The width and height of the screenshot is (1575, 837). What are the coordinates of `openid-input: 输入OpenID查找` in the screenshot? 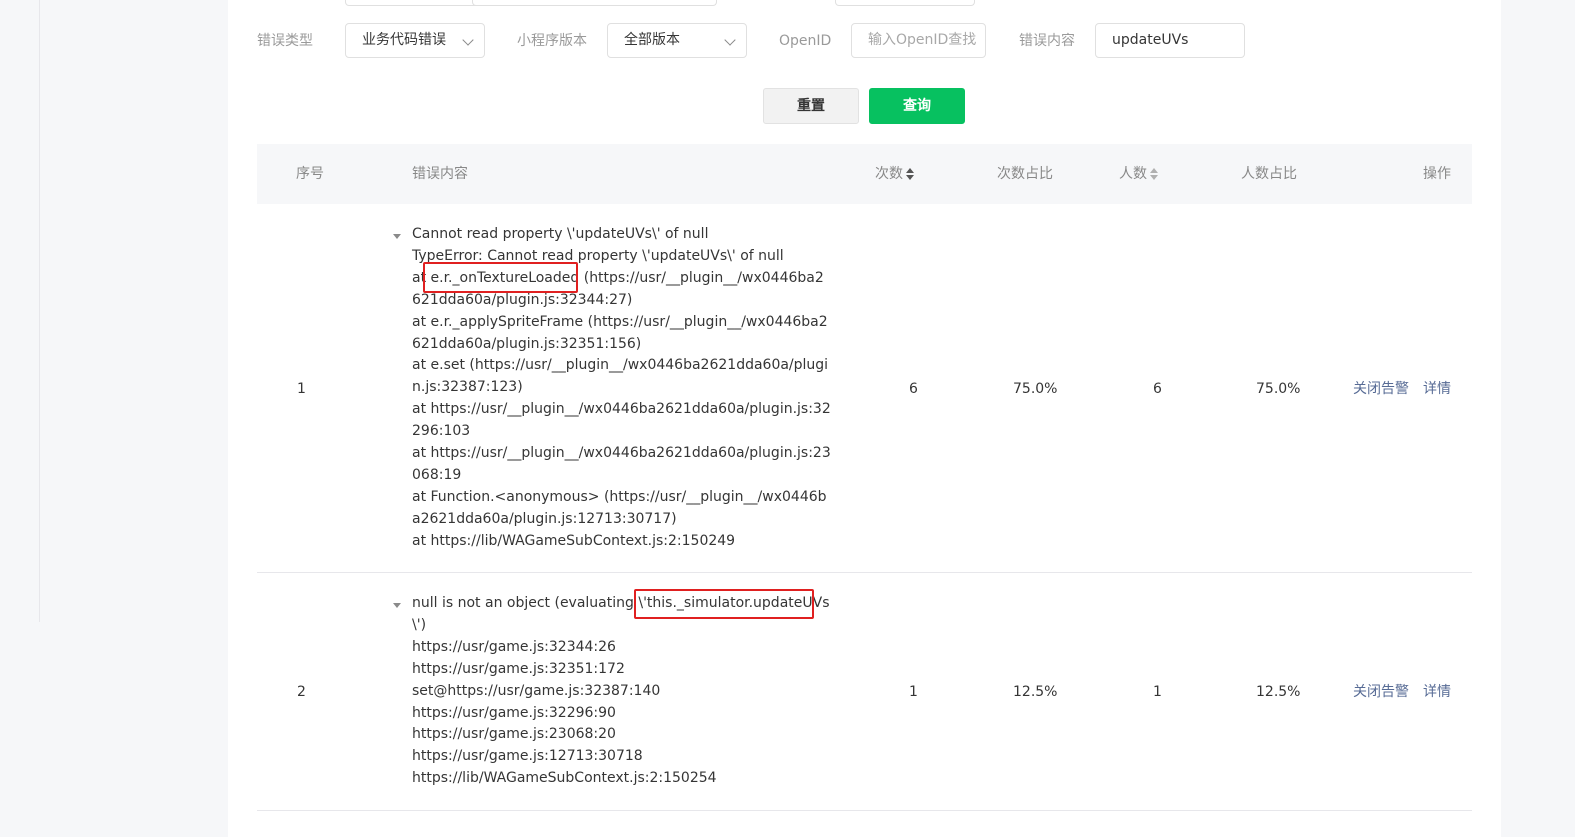 It's located at (918, 40).